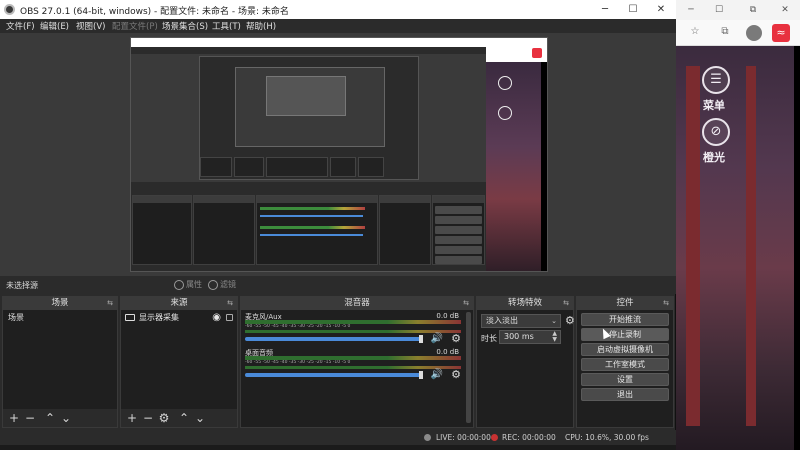 Image resolution: width=800 pixels, height=450 pixels. I want to click on menu-file: 文件(F), so click(20, 26).